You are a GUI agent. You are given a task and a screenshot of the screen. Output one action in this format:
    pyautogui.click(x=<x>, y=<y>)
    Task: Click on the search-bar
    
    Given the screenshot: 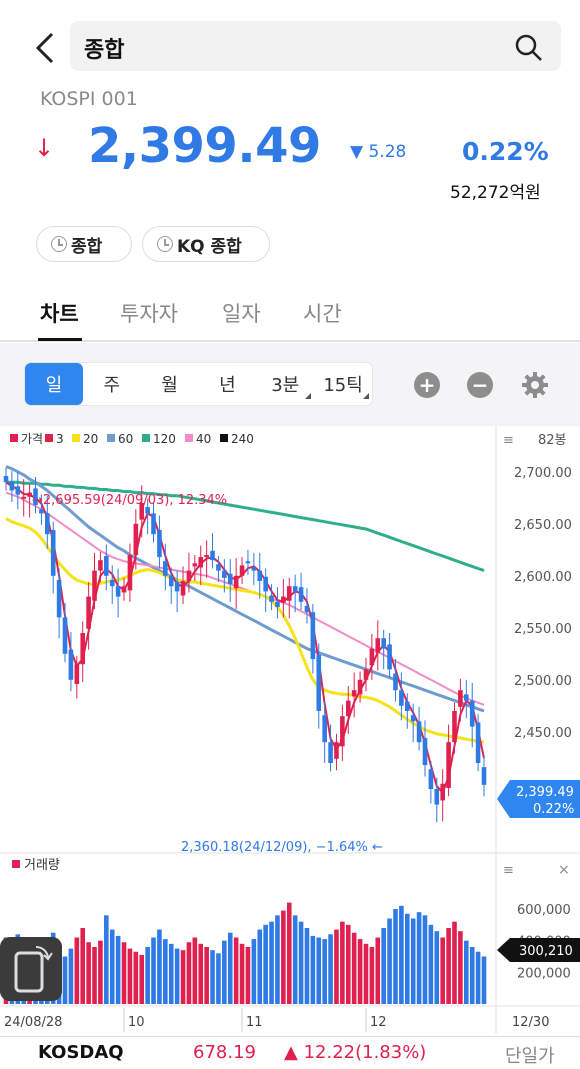 What is the action you would take?
    pyautogui.click(x=315, y=46)
    